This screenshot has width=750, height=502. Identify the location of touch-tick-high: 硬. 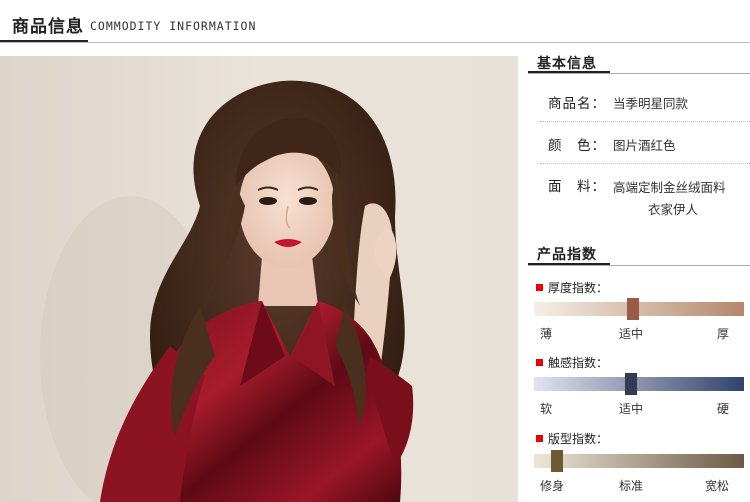
(723, 409).